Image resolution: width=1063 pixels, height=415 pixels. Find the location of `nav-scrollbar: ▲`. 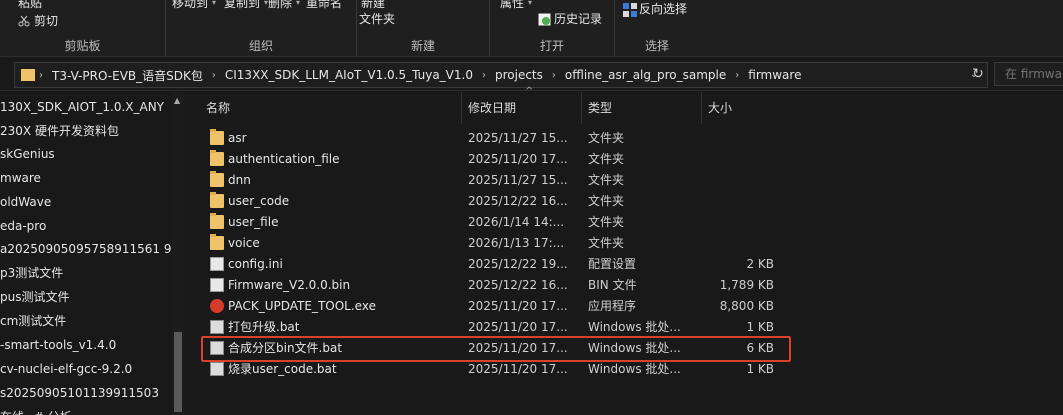

nav-scrollbar: ▲ is located at coordinates (178, 253).